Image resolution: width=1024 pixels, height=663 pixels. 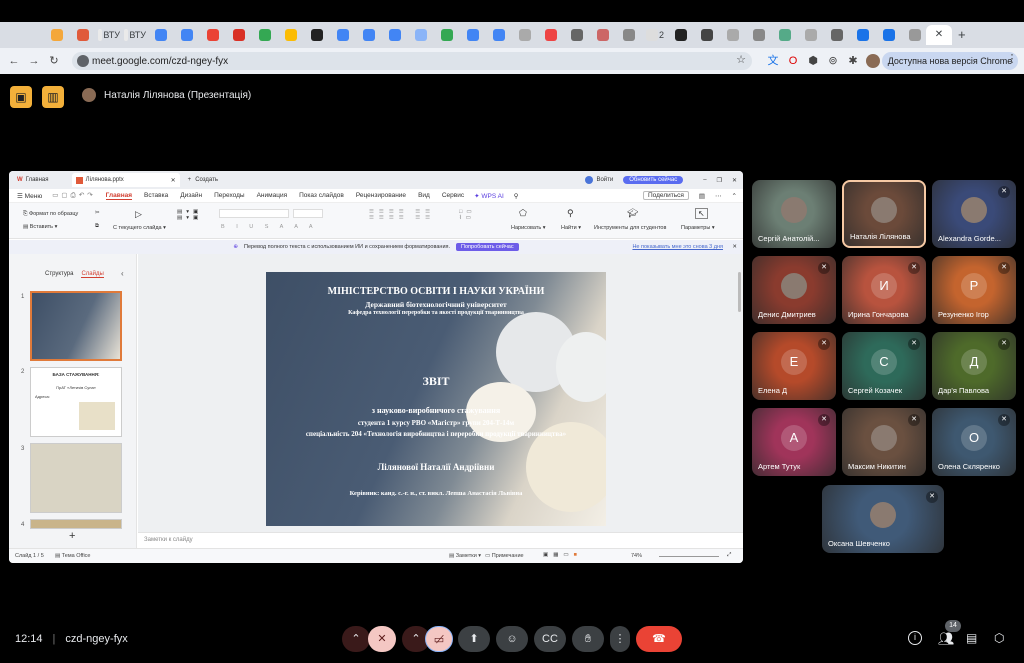 I want to click on window-minimize-icon: –, so click(x=704, y=180).